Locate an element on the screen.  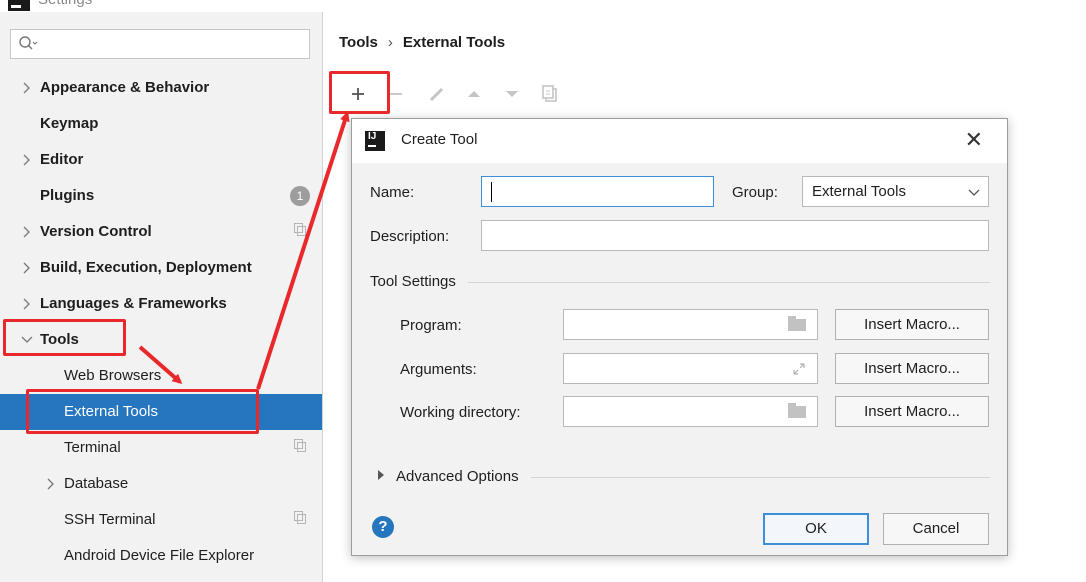
annotation-arrow-tools-to-external is located at coordinates (160, 364).